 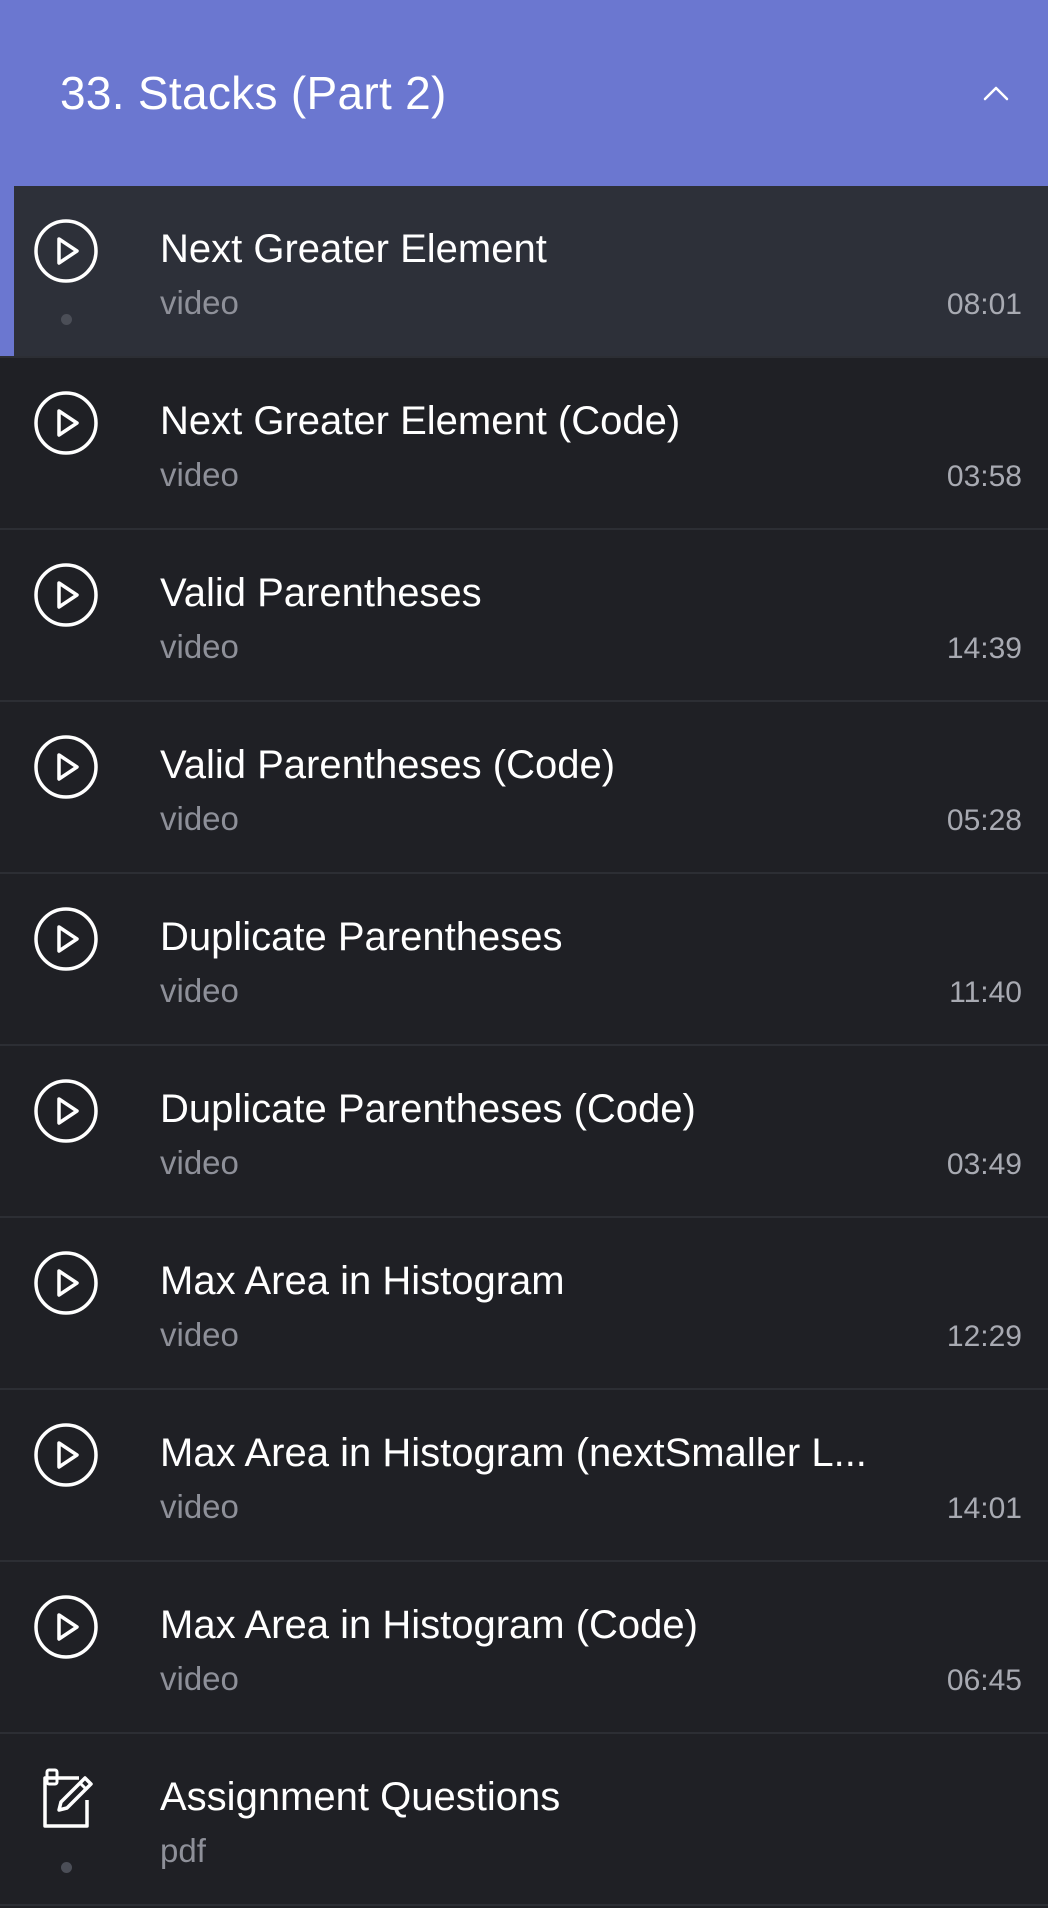 What do you see at coordinates (361, 937) in the screenshot?
I see `lesson-title: Duplicate Parentheses` at bounding box center [361, 937].